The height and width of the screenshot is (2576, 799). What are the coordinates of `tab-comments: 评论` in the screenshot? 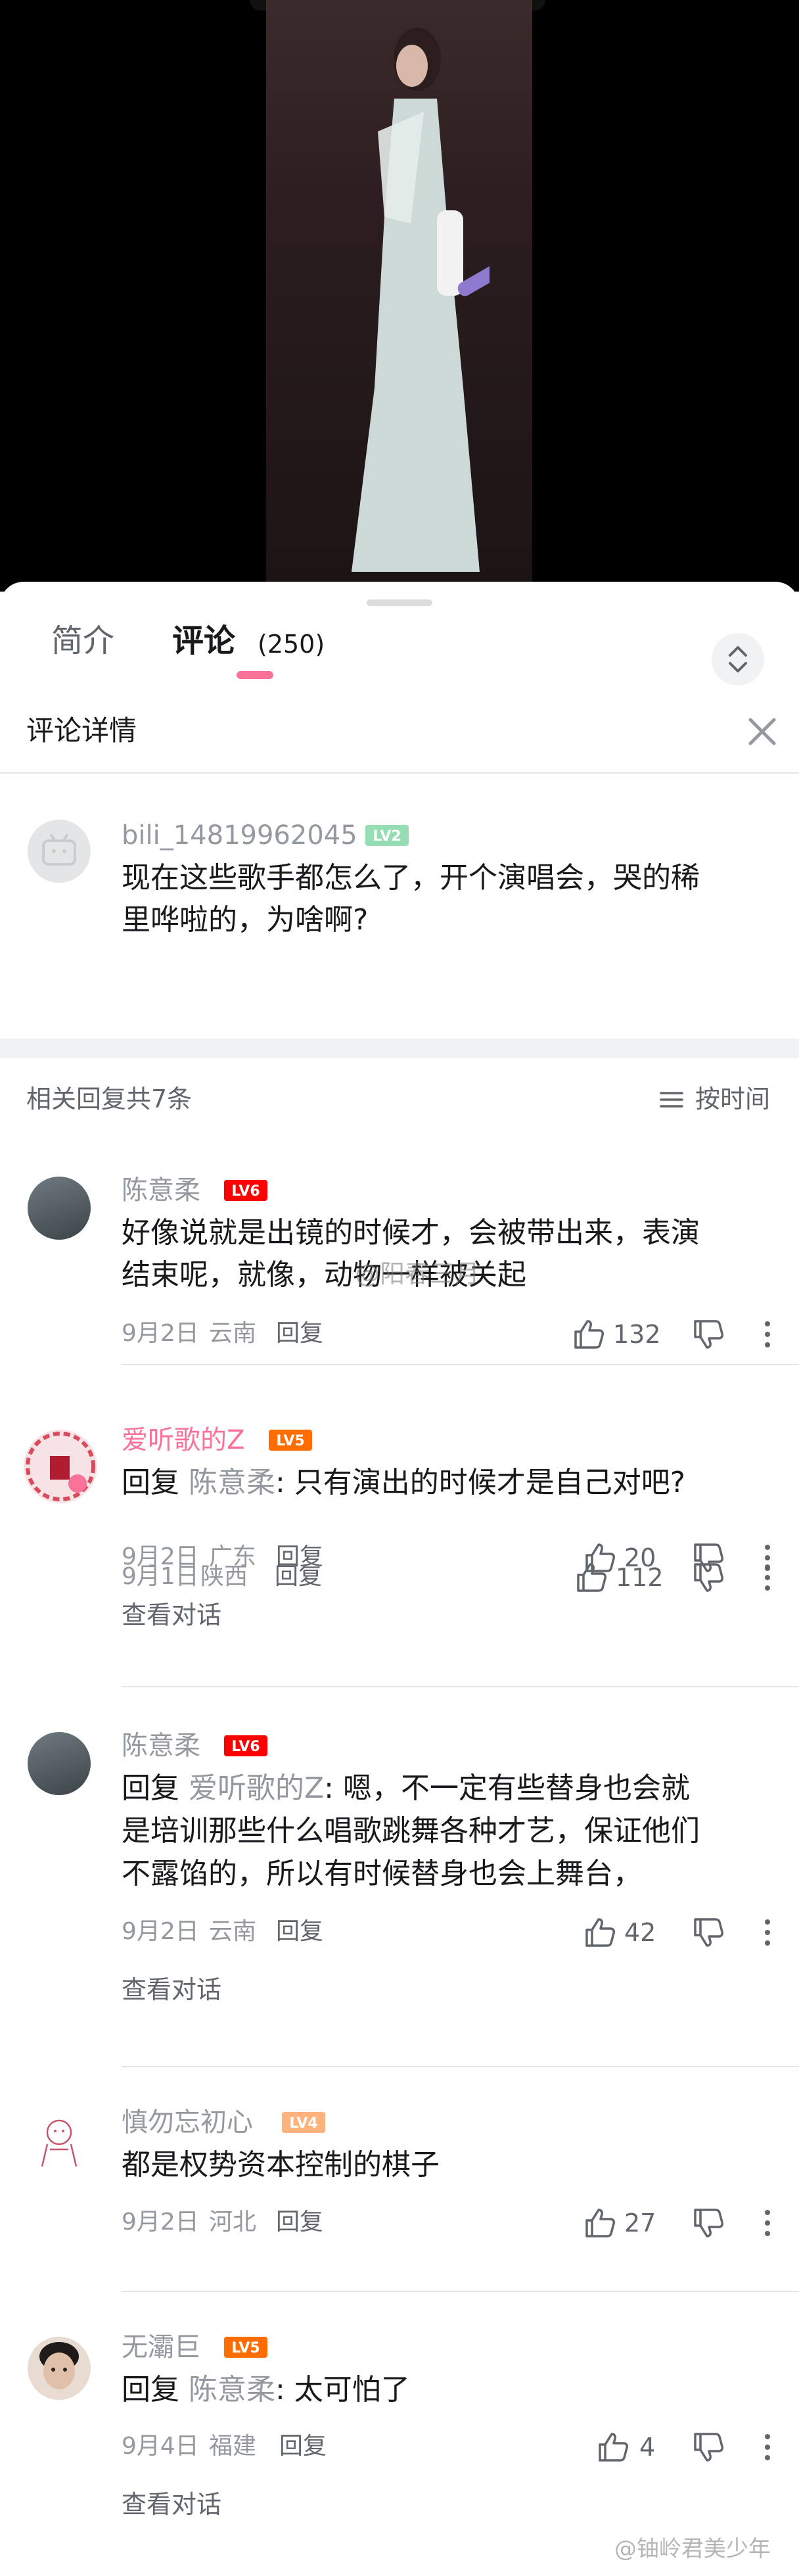 It's located at (203, 641).